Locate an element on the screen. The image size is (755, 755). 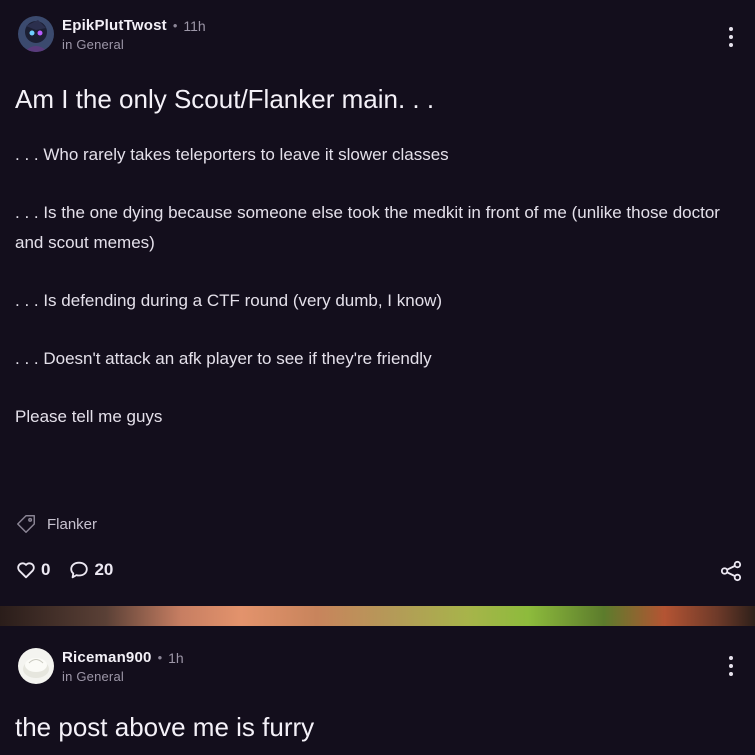
post-title: Am I the only Scout/Flanker main. . . is located at coordinates (224, 99).